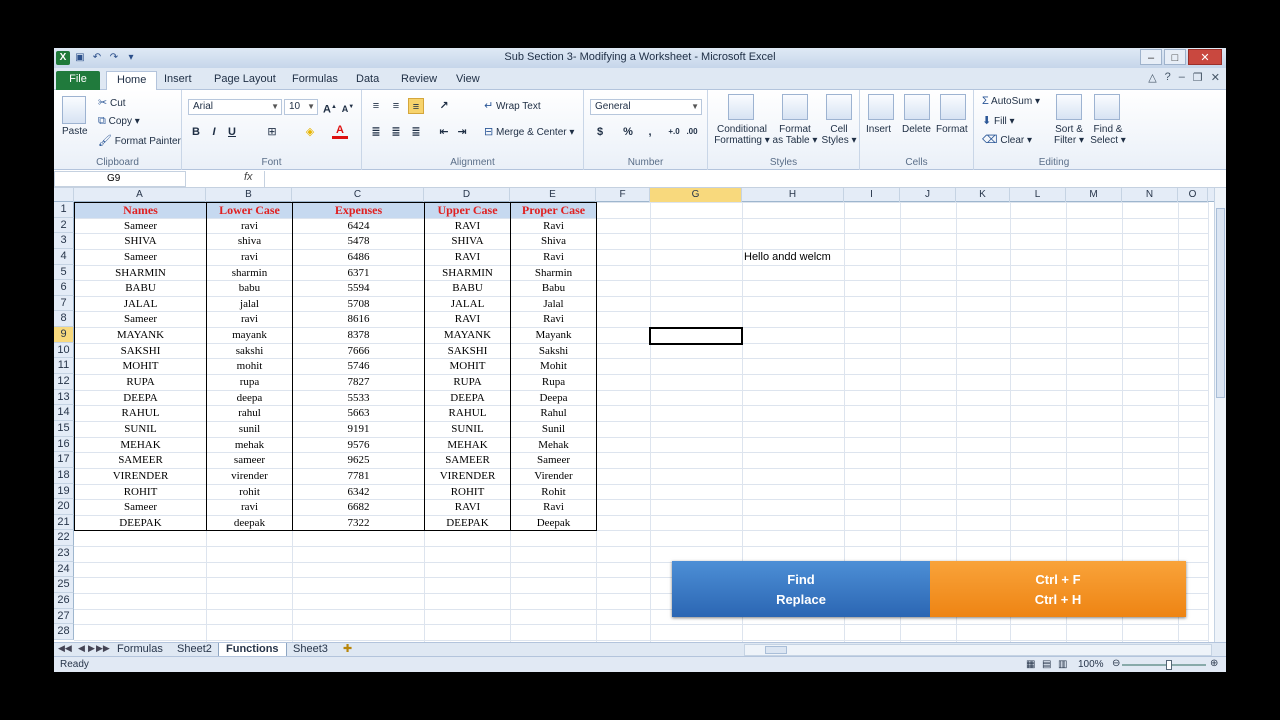 The height and width of the screenshot is (720, 1280). What do you see at coordinates (1168, 77) in the screenshot?
I see `help-icon: ?` at bounding box center [1168, 77].